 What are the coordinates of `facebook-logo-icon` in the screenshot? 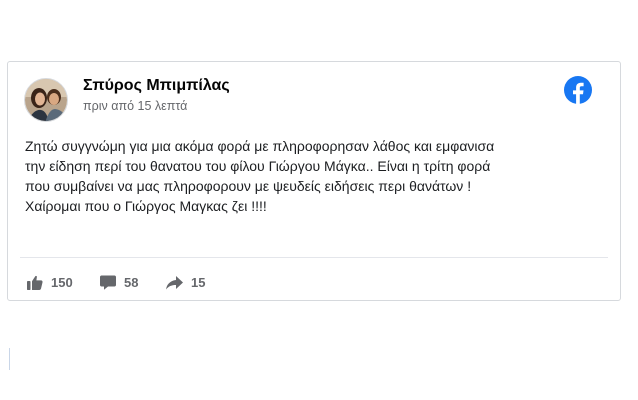 It's located at (578, 90).